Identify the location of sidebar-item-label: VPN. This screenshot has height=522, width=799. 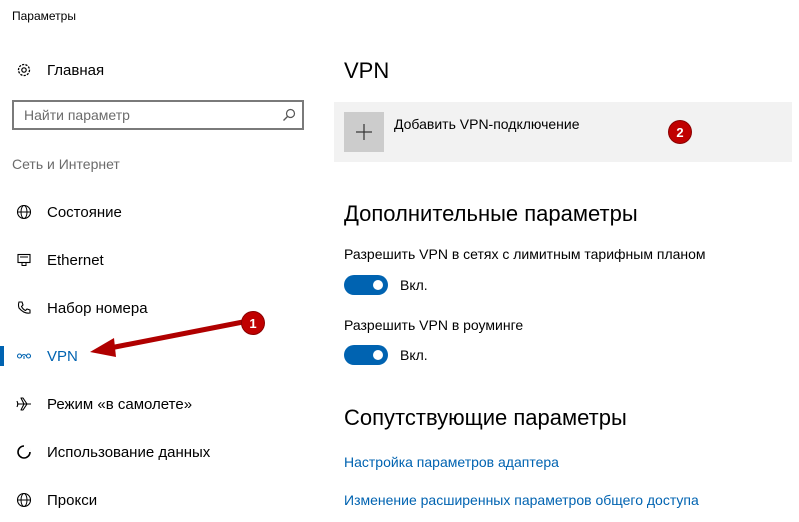
(62, 356).